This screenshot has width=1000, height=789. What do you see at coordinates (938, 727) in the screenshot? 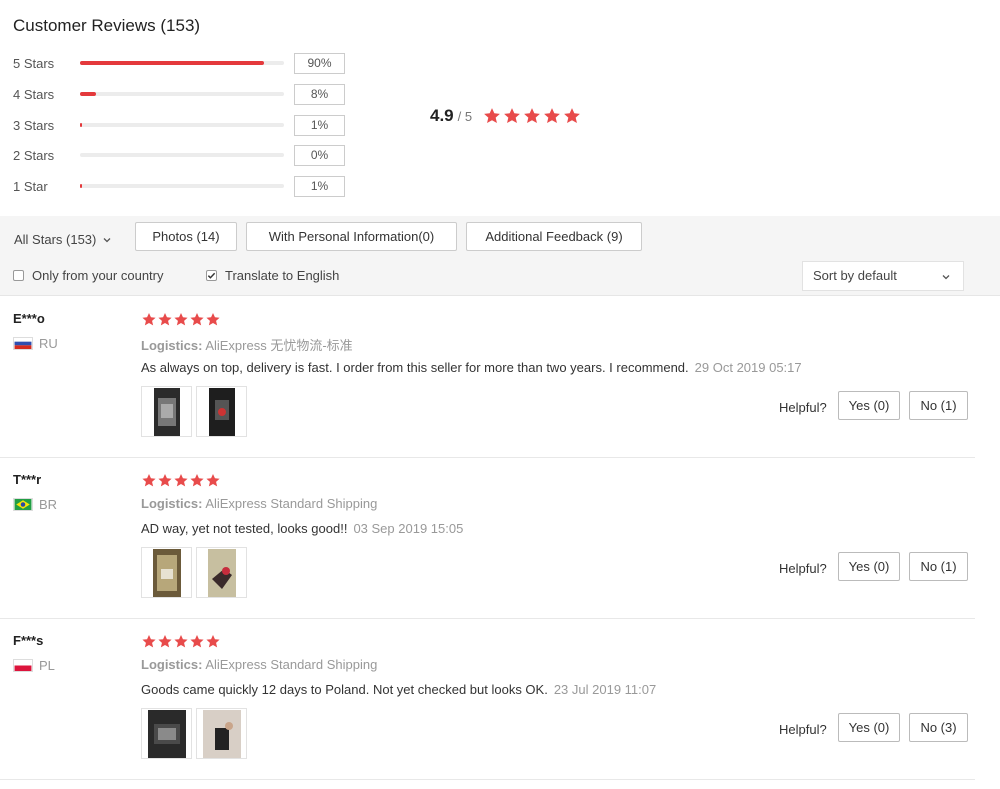
I see `helpful-no-button: No (3)` at bounding box center [938, 727].